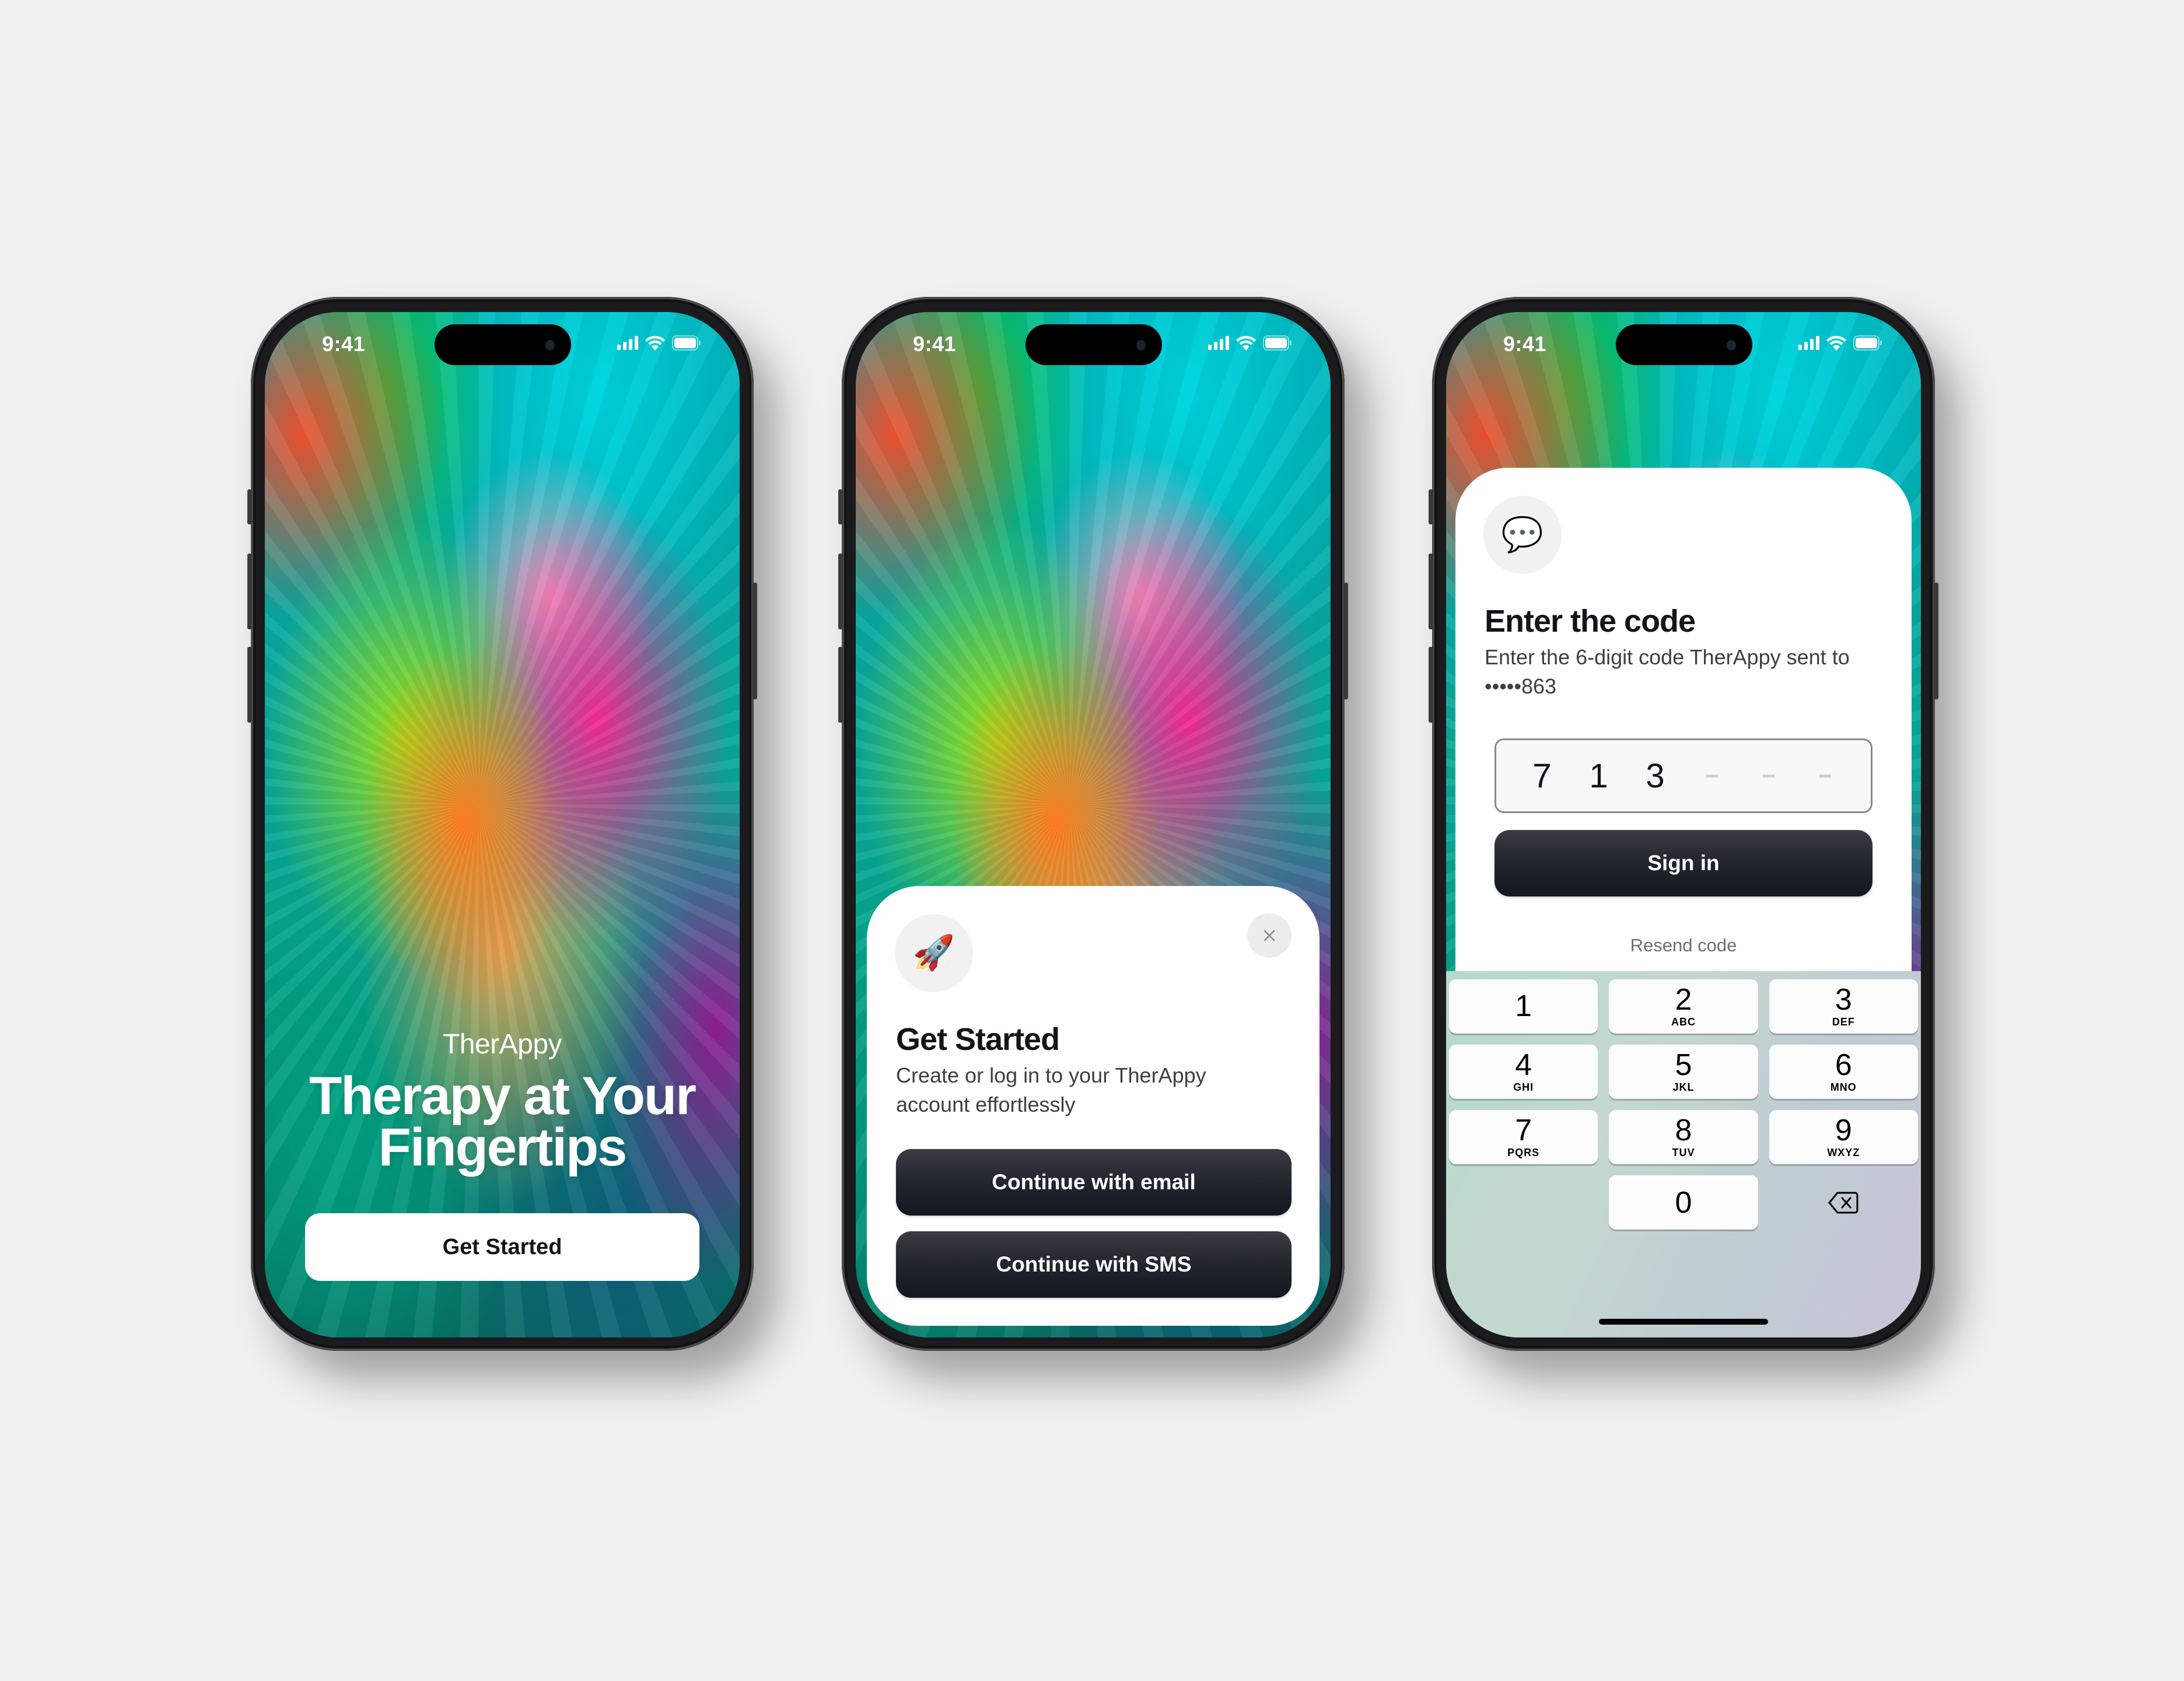 This screenshot has height=1681, width=2184. What do you see at coordinates (1843, 1087) in the screenshot?
I see `key-letters: MNO` at bounding box center [1843, 1087].